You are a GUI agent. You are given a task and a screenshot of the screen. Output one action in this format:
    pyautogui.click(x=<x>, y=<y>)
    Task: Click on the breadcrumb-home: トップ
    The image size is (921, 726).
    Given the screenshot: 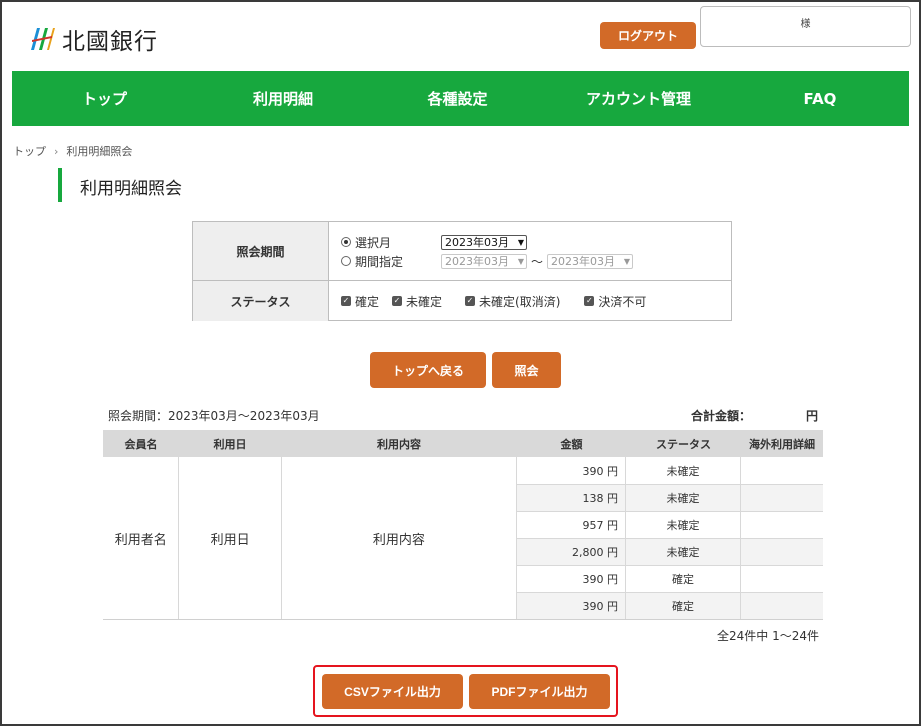 What is the action you would take?
    pyautogui.click(x=29, y=151)
    